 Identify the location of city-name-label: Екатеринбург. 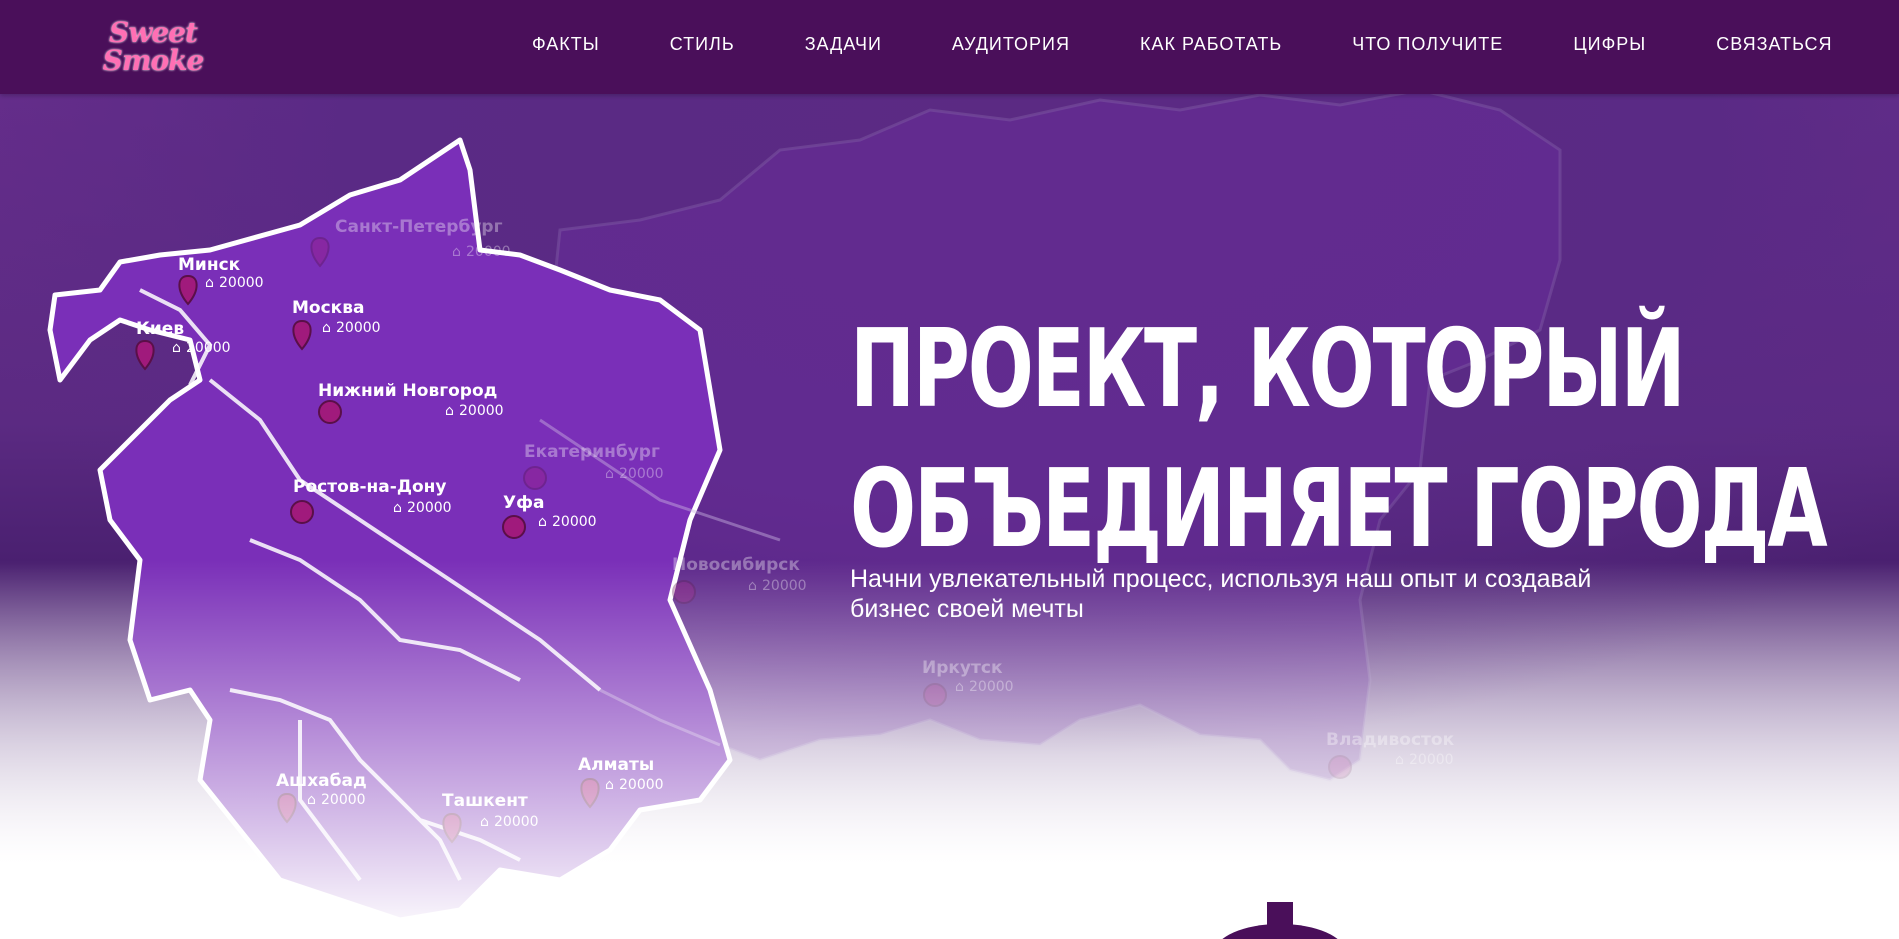
(592, 452).